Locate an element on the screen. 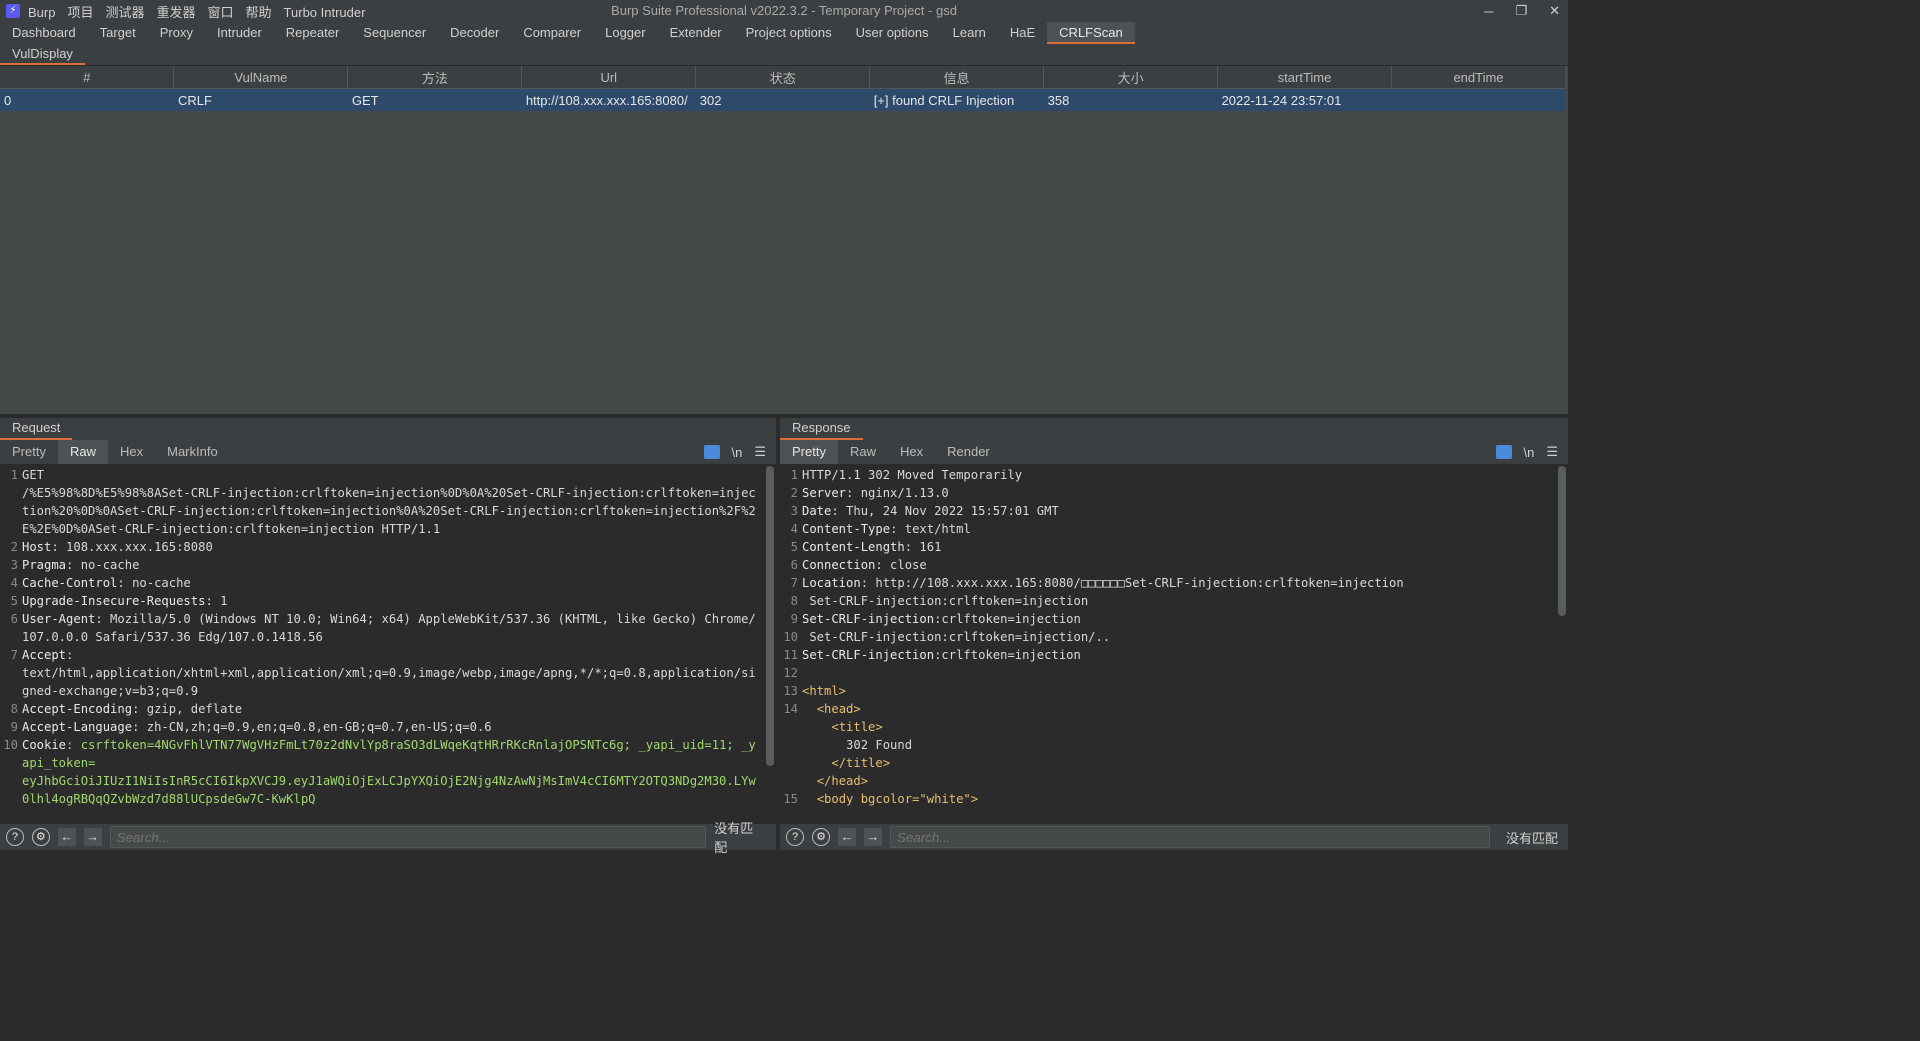  table-cell: 0 is located at coordinates (87, 99).